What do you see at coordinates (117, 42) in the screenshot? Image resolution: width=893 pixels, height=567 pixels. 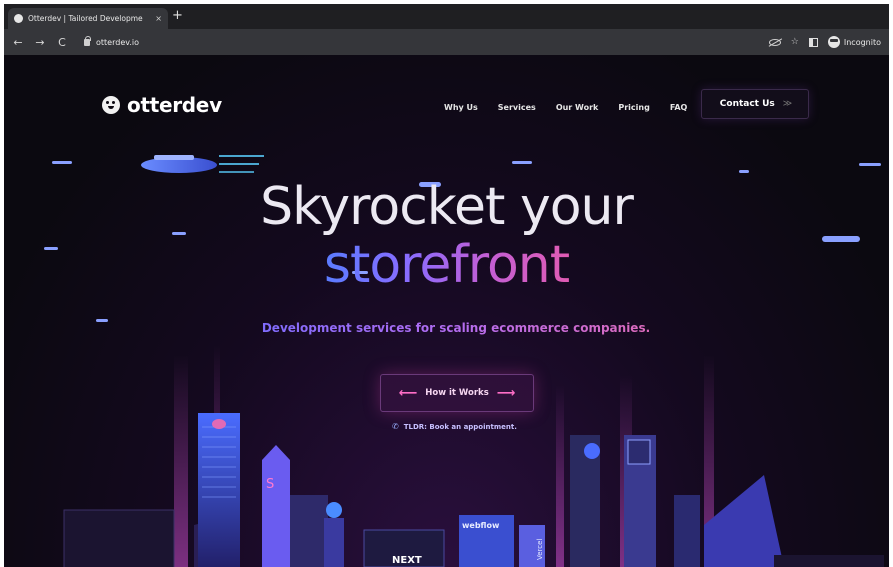 I see `url-text: otterdev.io` at bounding box center [117, 42].